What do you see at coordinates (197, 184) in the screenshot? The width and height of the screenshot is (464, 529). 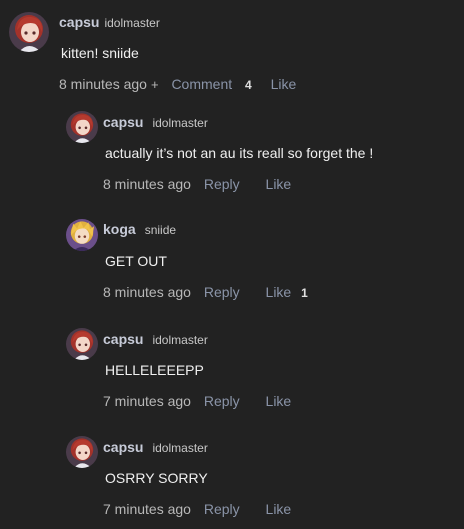 I see `comment-meta: 8 minutes ago Reply Like` at bounding box center [197, 184].